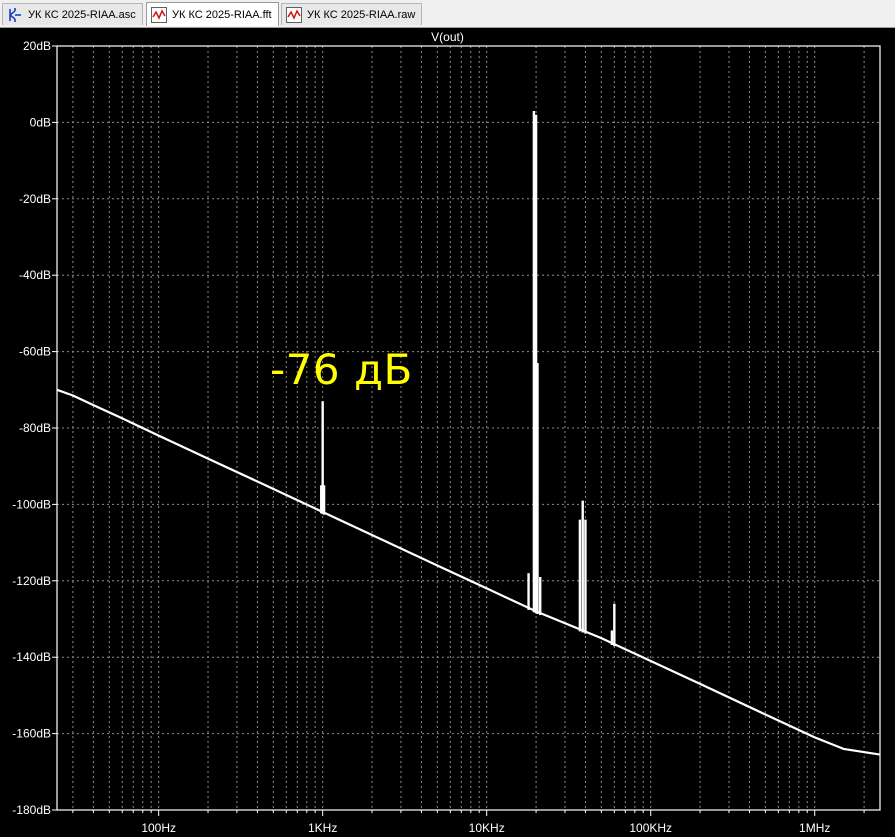  What do you see at coordinates (158, 828) in the screenshot?
I see `x-tick-label: 100Hz` at bounding box center [158, 828].